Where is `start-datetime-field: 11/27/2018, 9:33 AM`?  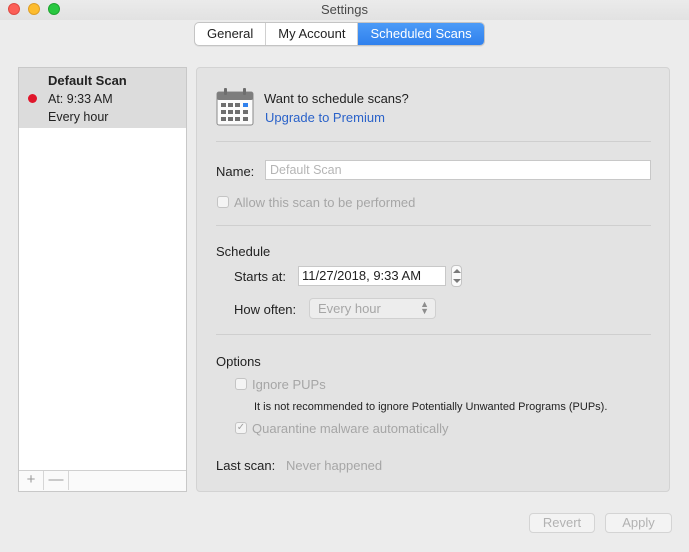 start-datetime-field: 11/27/2018, 9:33 AM is located at coordinates (372, 276).